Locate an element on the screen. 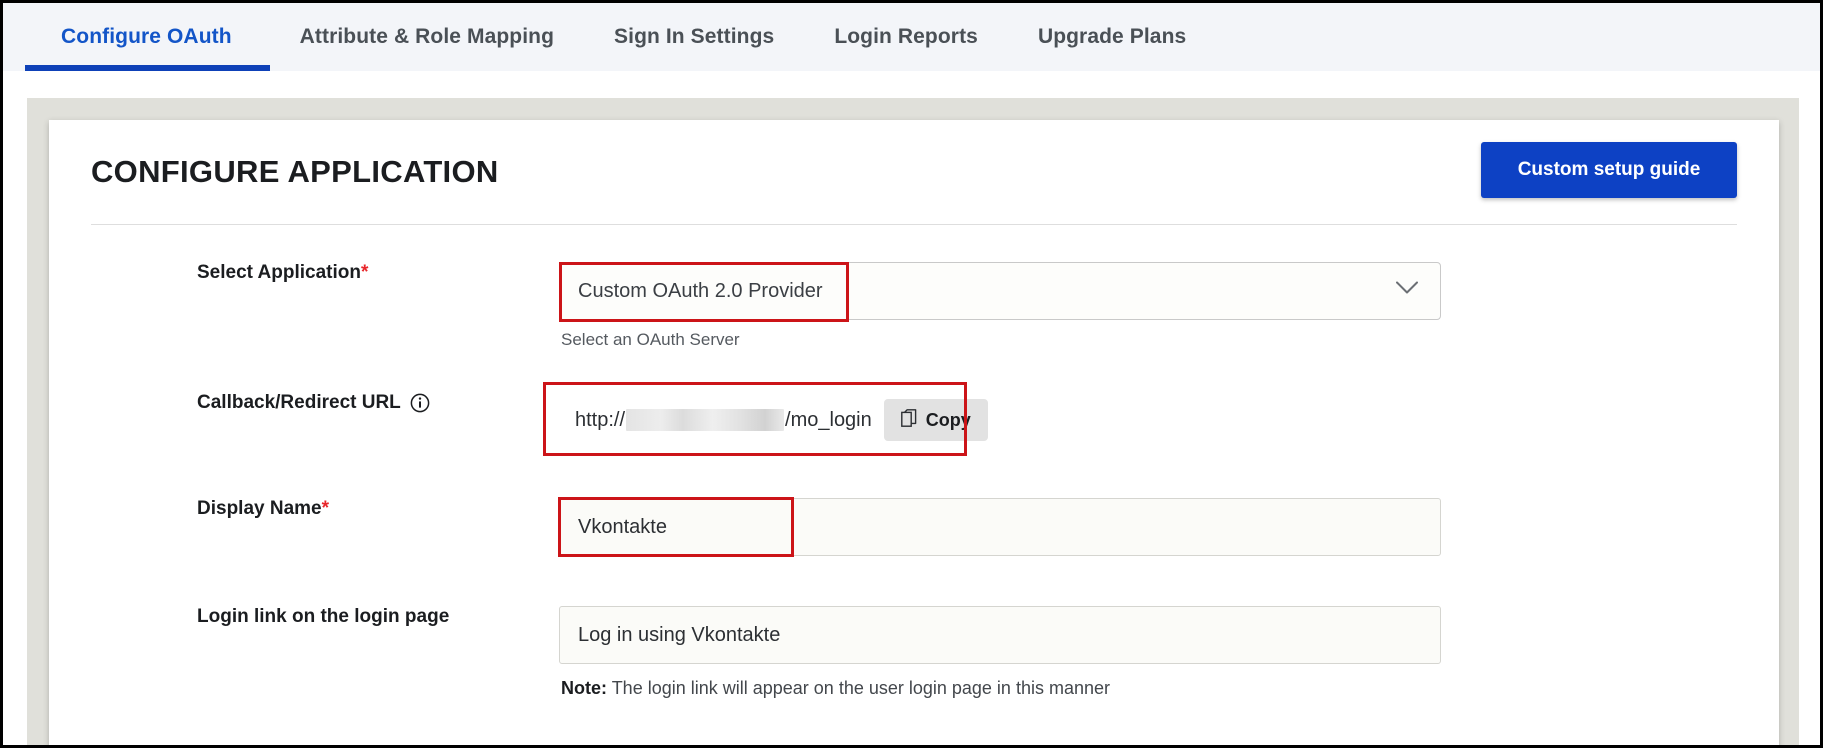  login-link-label: Login link on the login page is located at coordinates (323, 616).